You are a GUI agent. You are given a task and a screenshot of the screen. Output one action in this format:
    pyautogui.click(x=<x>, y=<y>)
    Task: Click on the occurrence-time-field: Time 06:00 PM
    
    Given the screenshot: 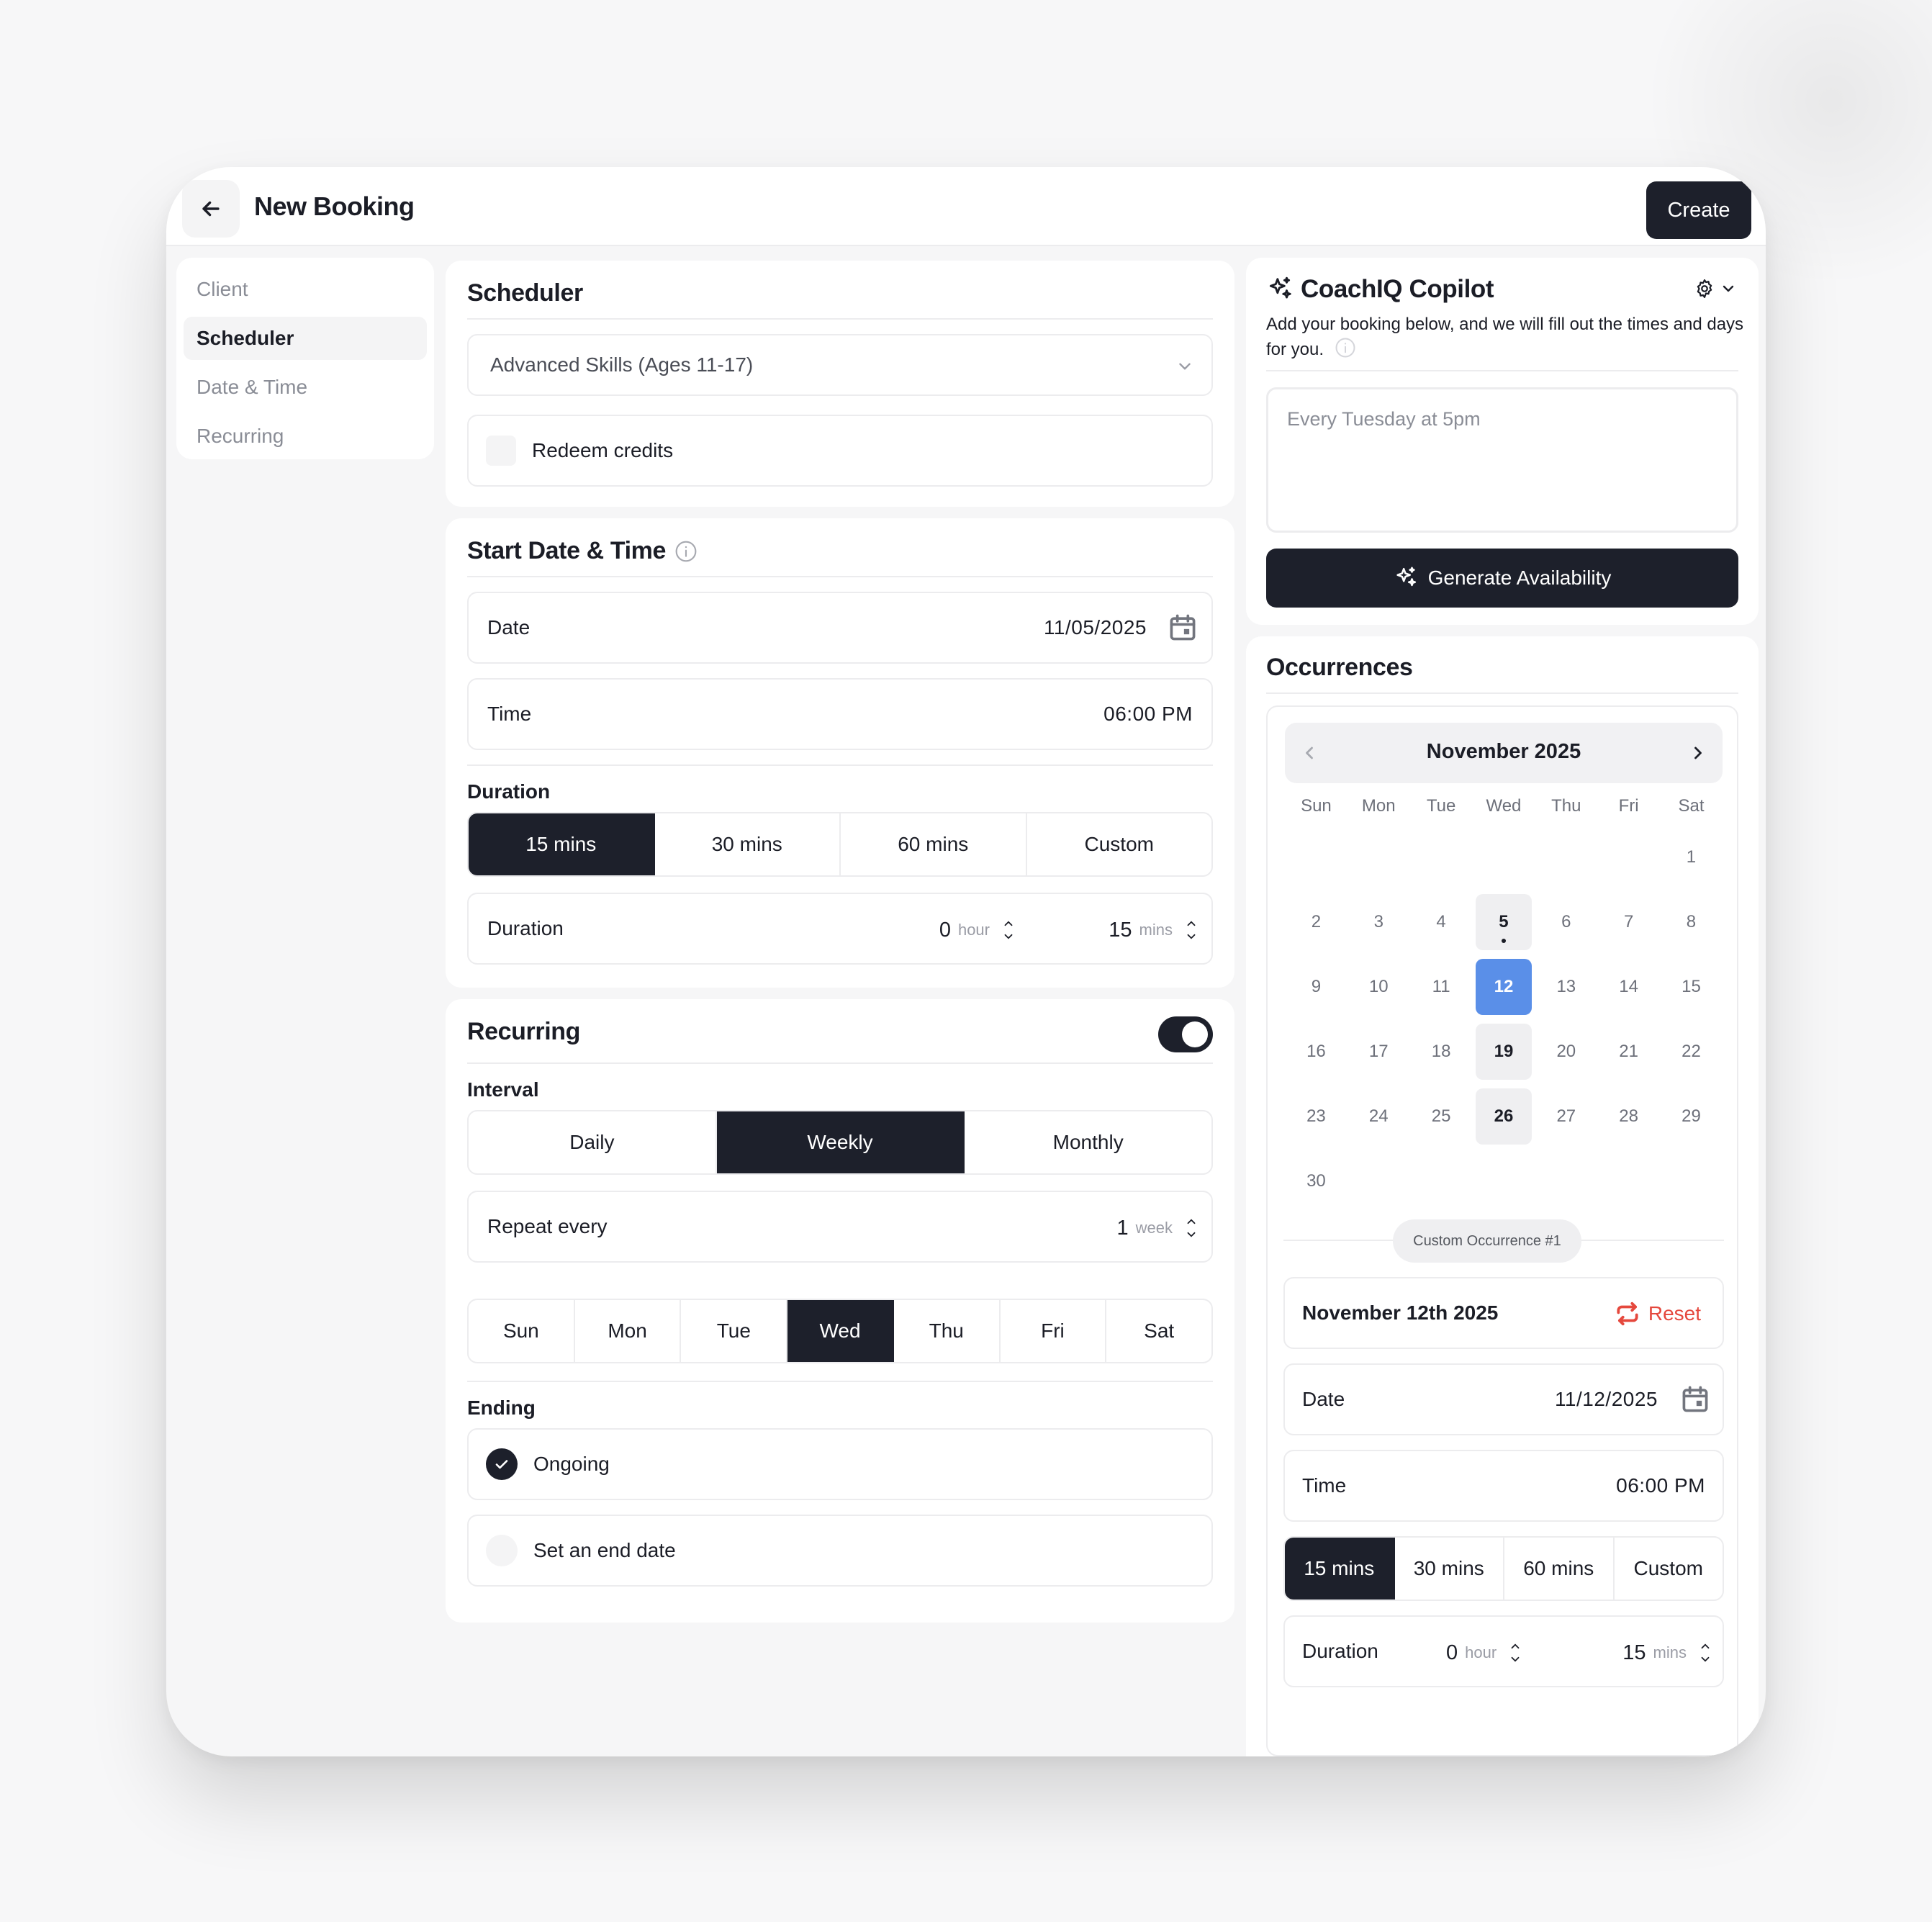 What is the action you would take?
    pyautogui.click(x=1503, y=1486)
    